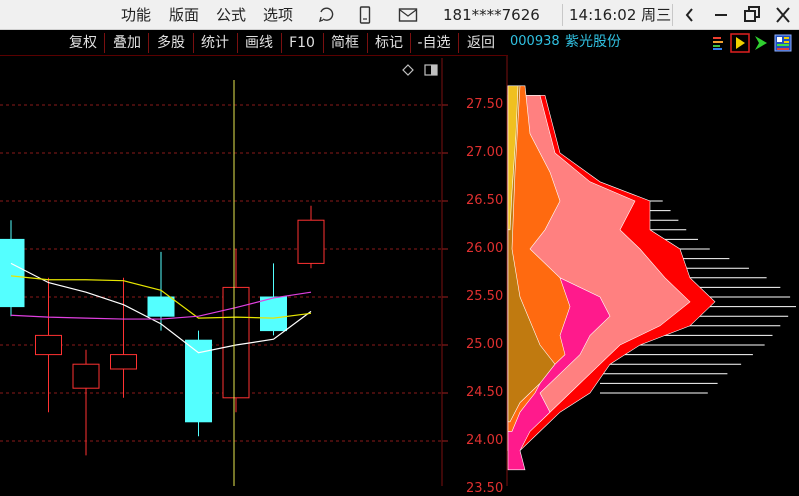 The width and height of the screenshot is (799, 496). What do you see at coordinates (485, 440) in the screenshot?
I see `price-tick: 24.00` at bounding box center [485, 440].